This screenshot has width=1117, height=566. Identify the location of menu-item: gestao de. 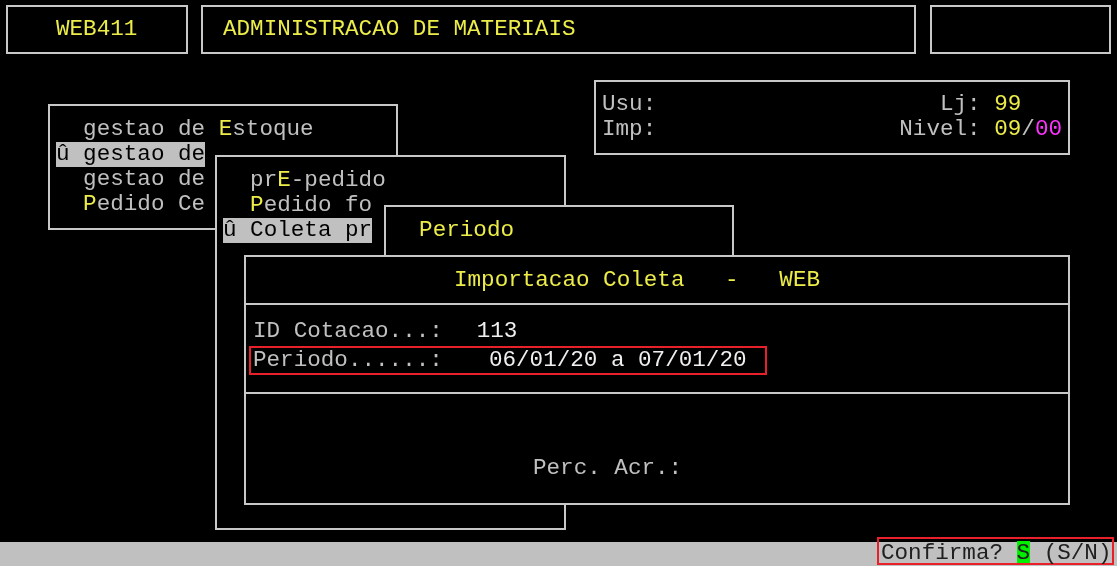
(131, 179).